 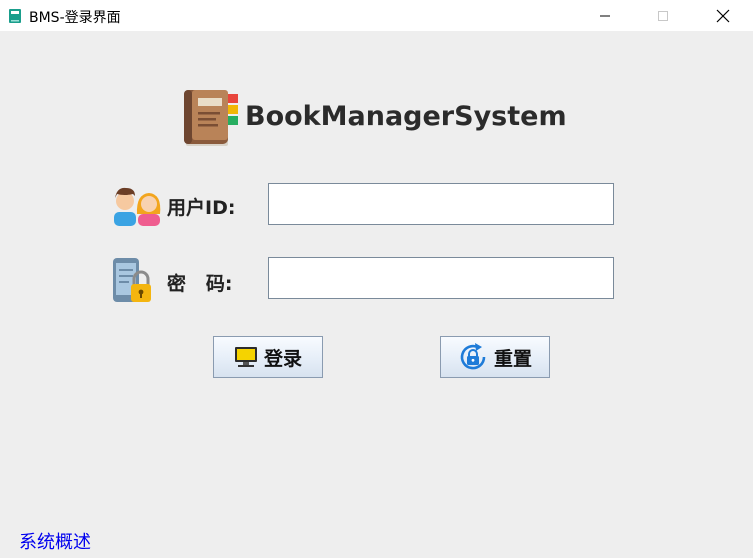 I want to click on system-overview-link: 系统概述, so click(x=55, y=541).